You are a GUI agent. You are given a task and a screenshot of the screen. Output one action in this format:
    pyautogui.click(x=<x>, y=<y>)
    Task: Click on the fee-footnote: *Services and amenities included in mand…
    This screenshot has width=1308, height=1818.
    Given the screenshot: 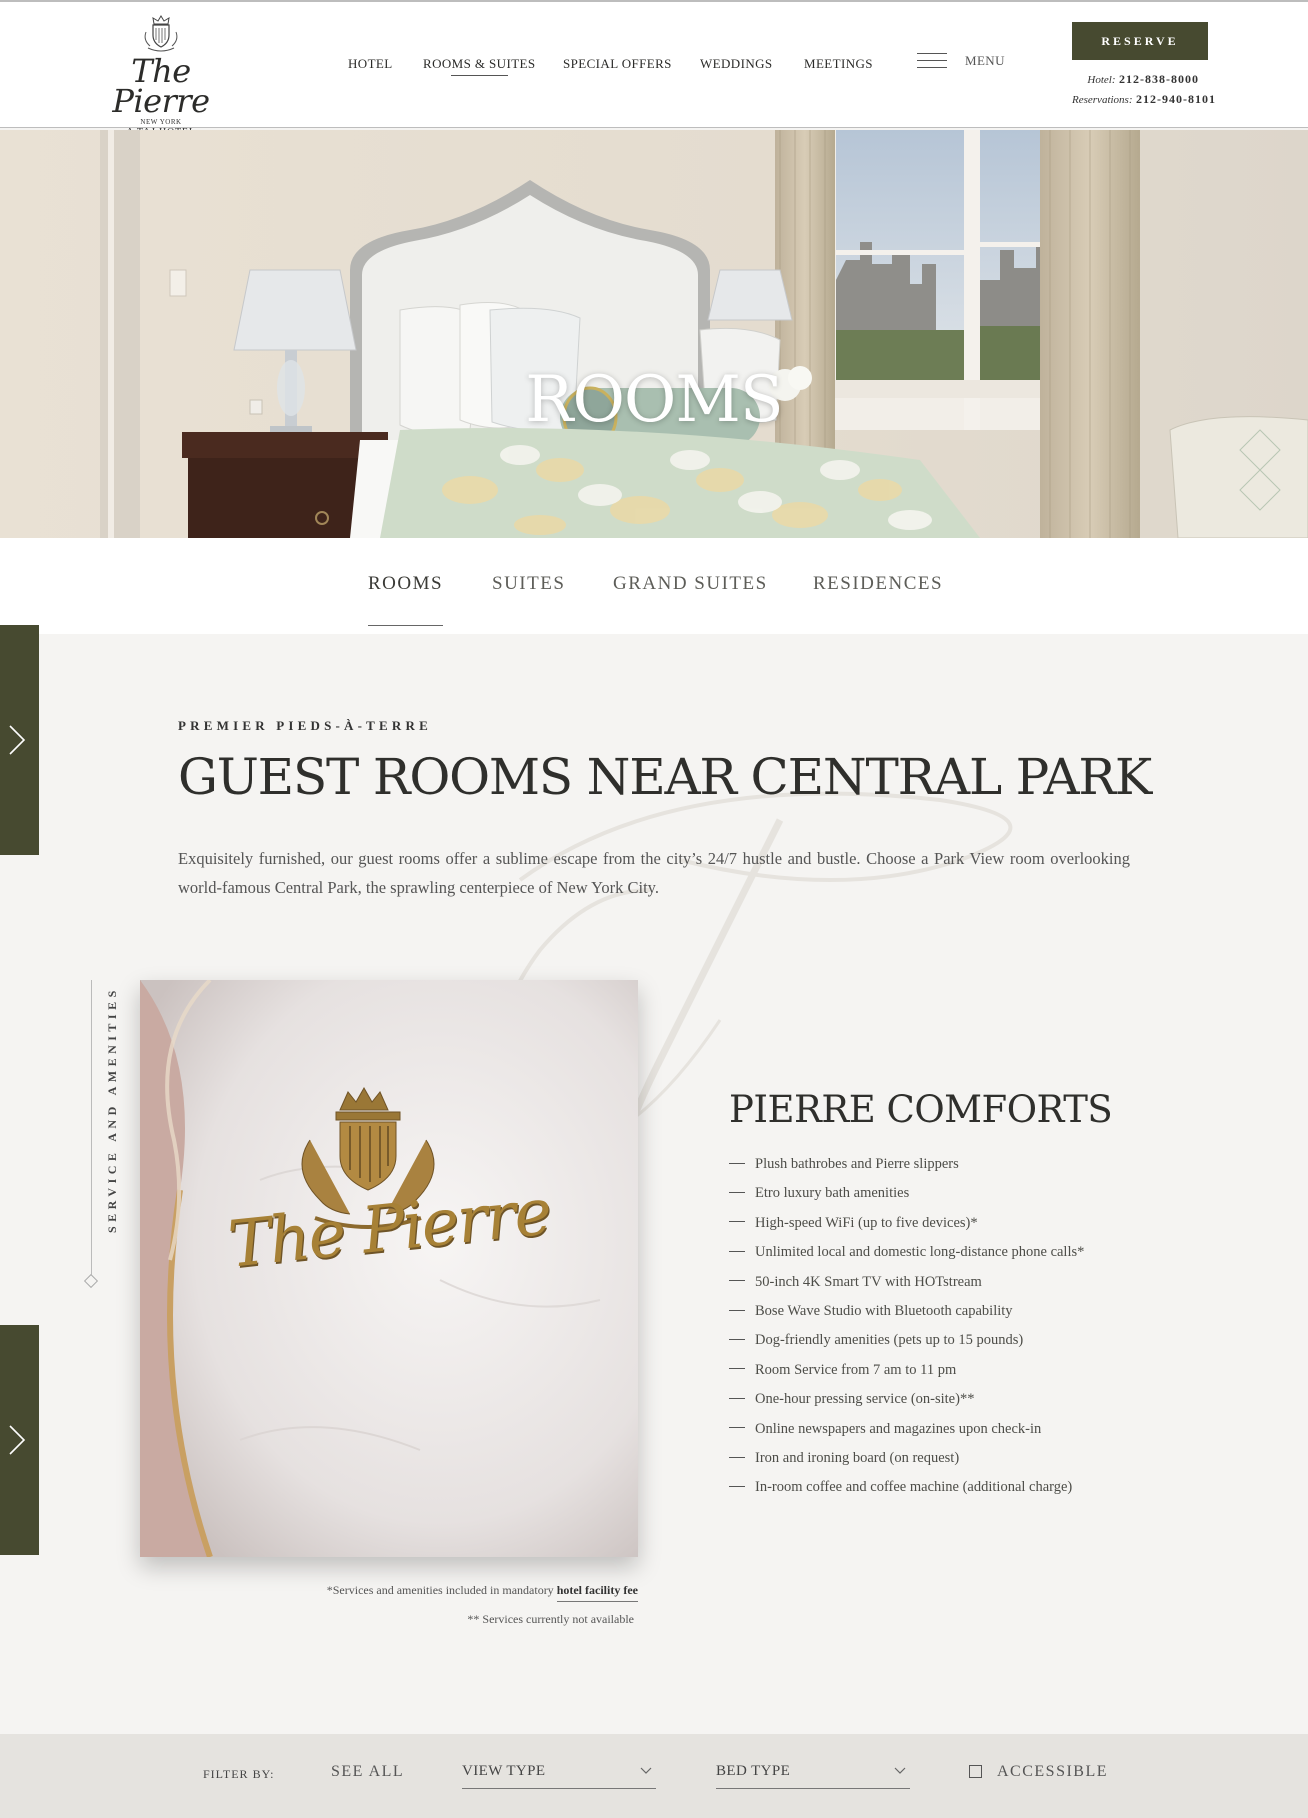 What is the action you would take?
    pyautogui.click(x=482, y=1592)
    